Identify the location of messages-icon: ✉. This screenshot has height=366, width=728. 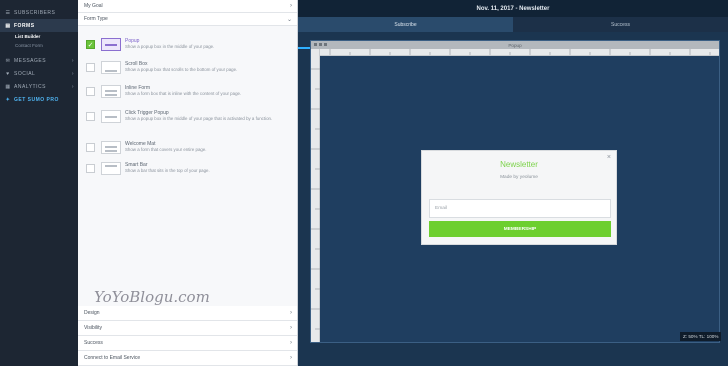
(8, 60).